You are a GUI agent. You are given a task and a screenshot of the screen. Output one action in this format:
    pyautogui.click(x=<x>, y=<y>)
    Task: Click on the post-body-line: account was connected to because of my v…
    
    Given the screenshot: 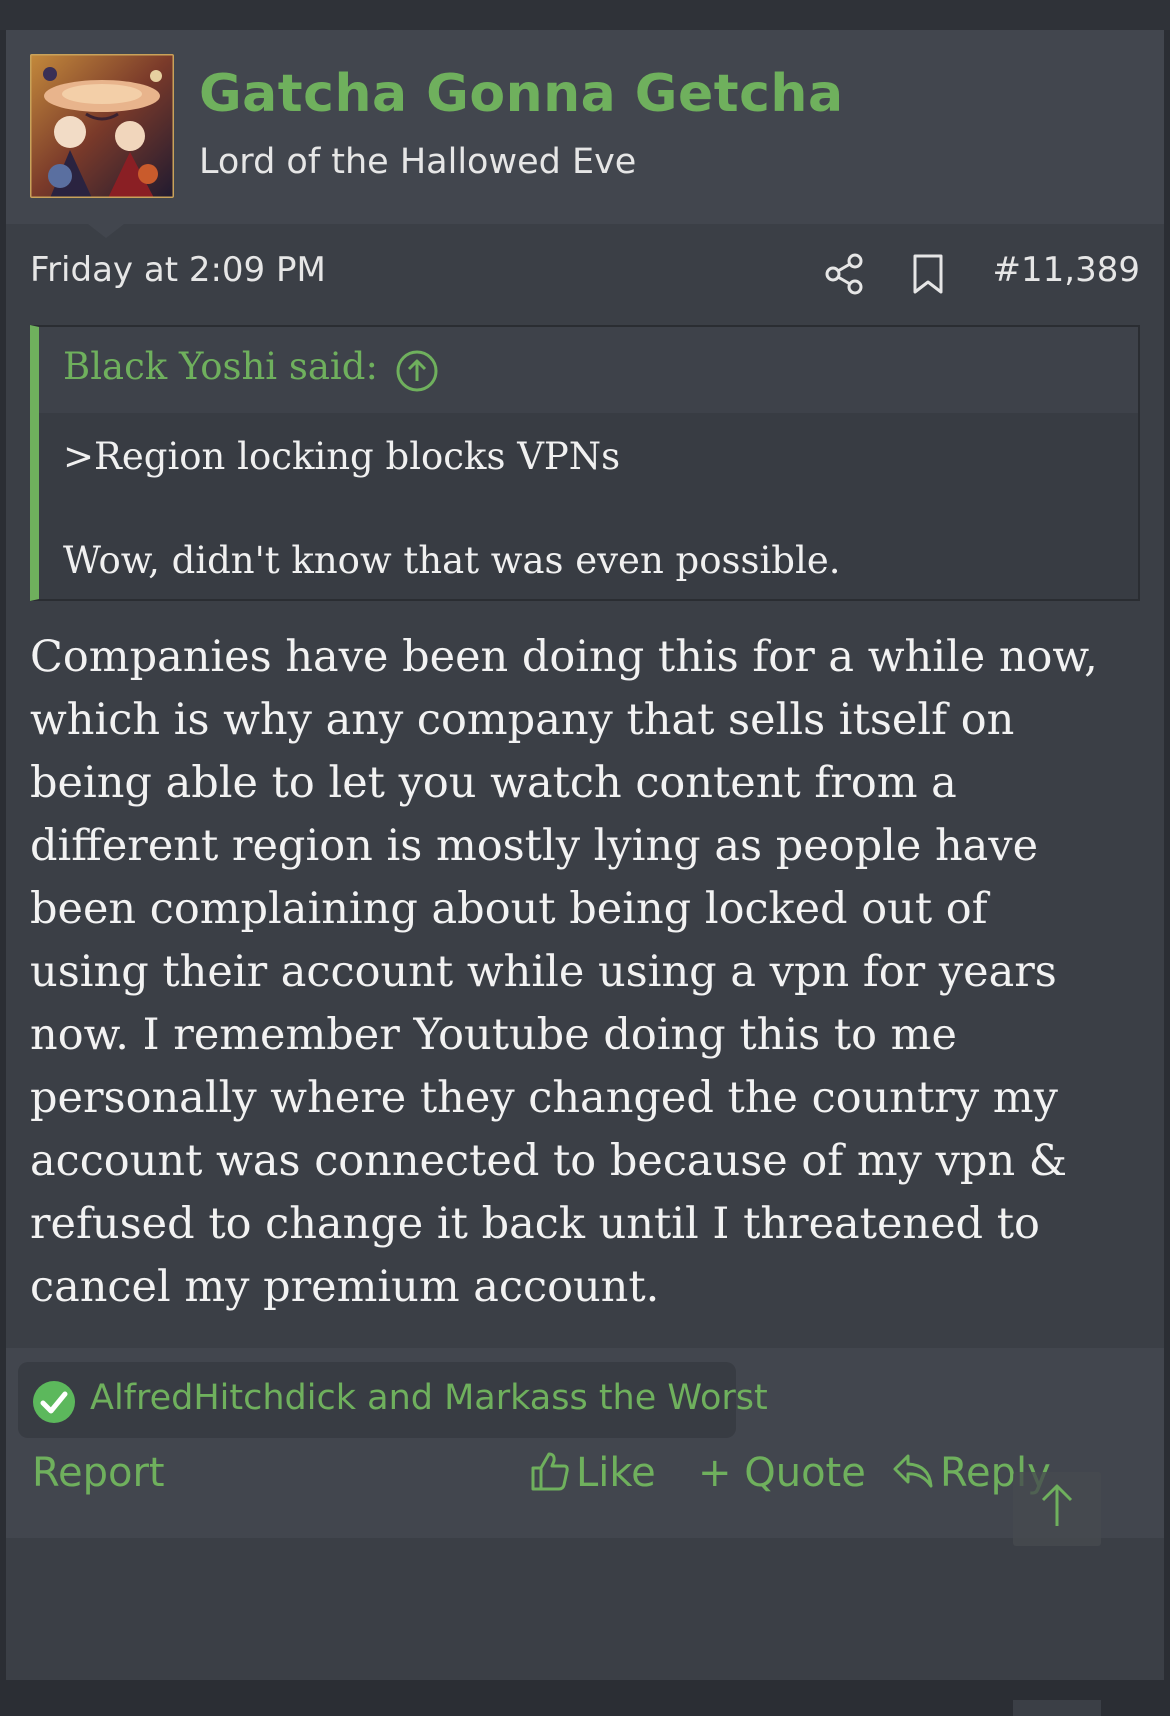 What is the action you would take?
    pyautogui.click(x=549, y=1161)
    